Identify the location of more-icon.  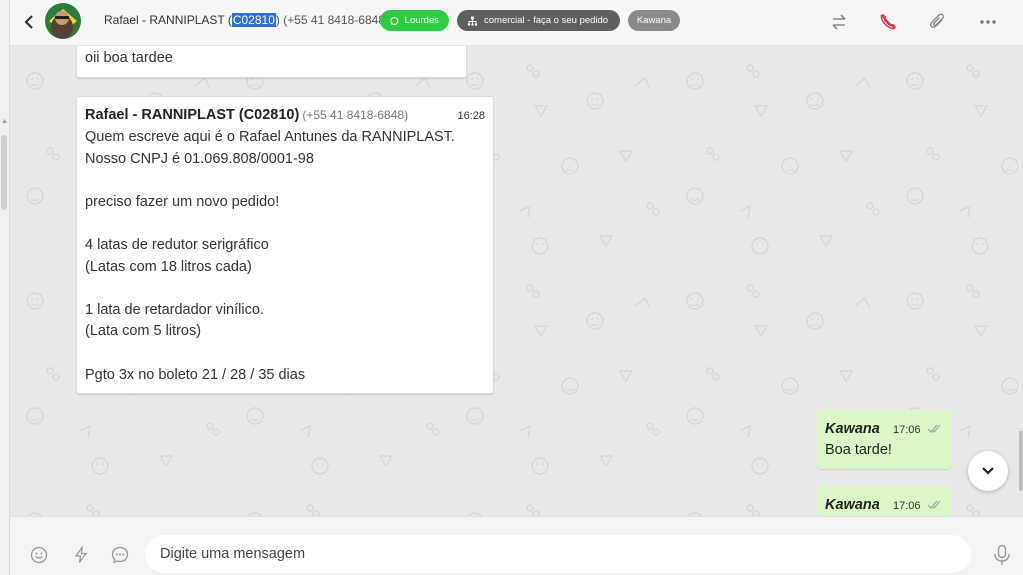
(988, 22).